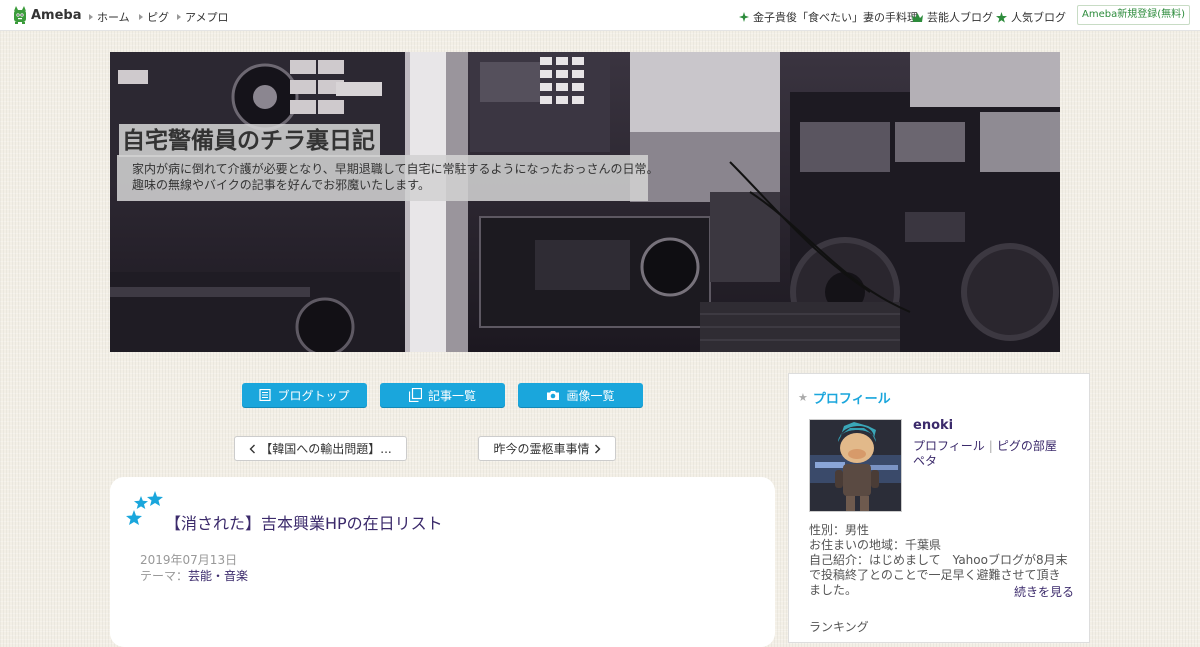 The width and height of the screenshot is (1200, 647). I want to click on nav-amepro: アメプロ, so click(202, 17).